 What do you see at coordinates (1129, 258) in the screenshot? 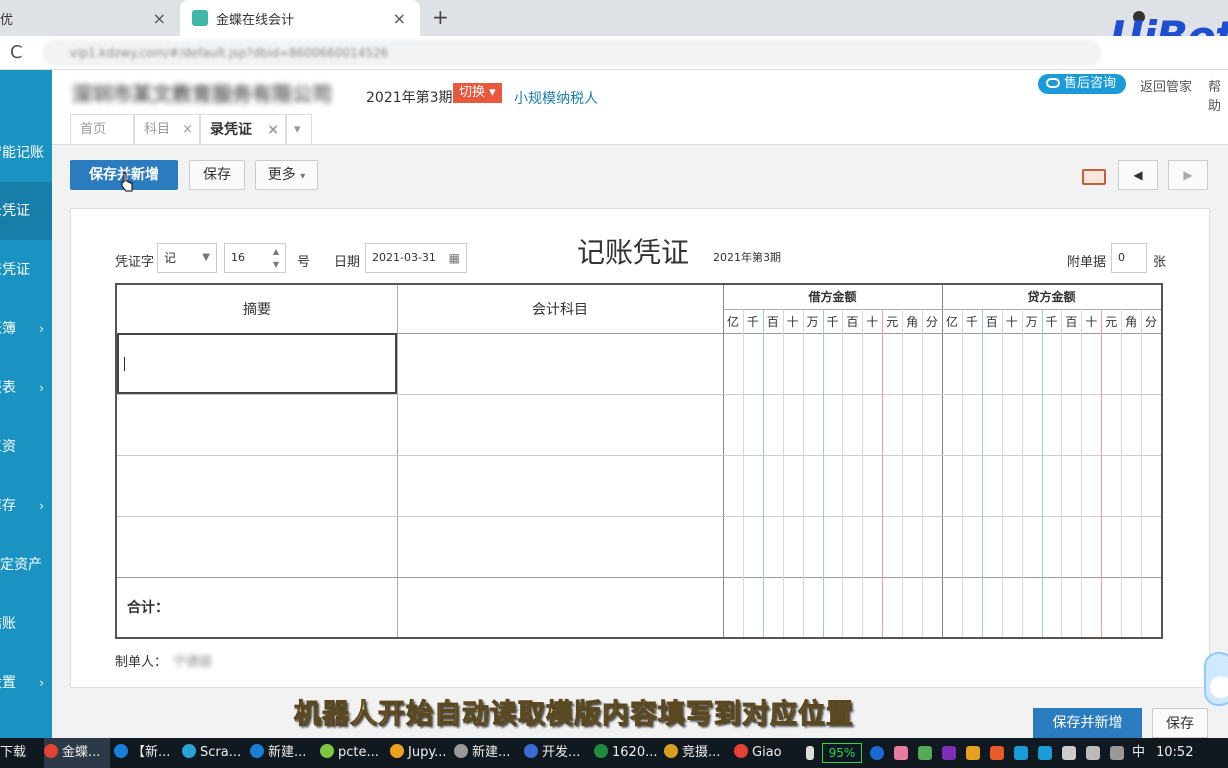
I see `attachments-field: 0` at bounding box center [1129, 258].